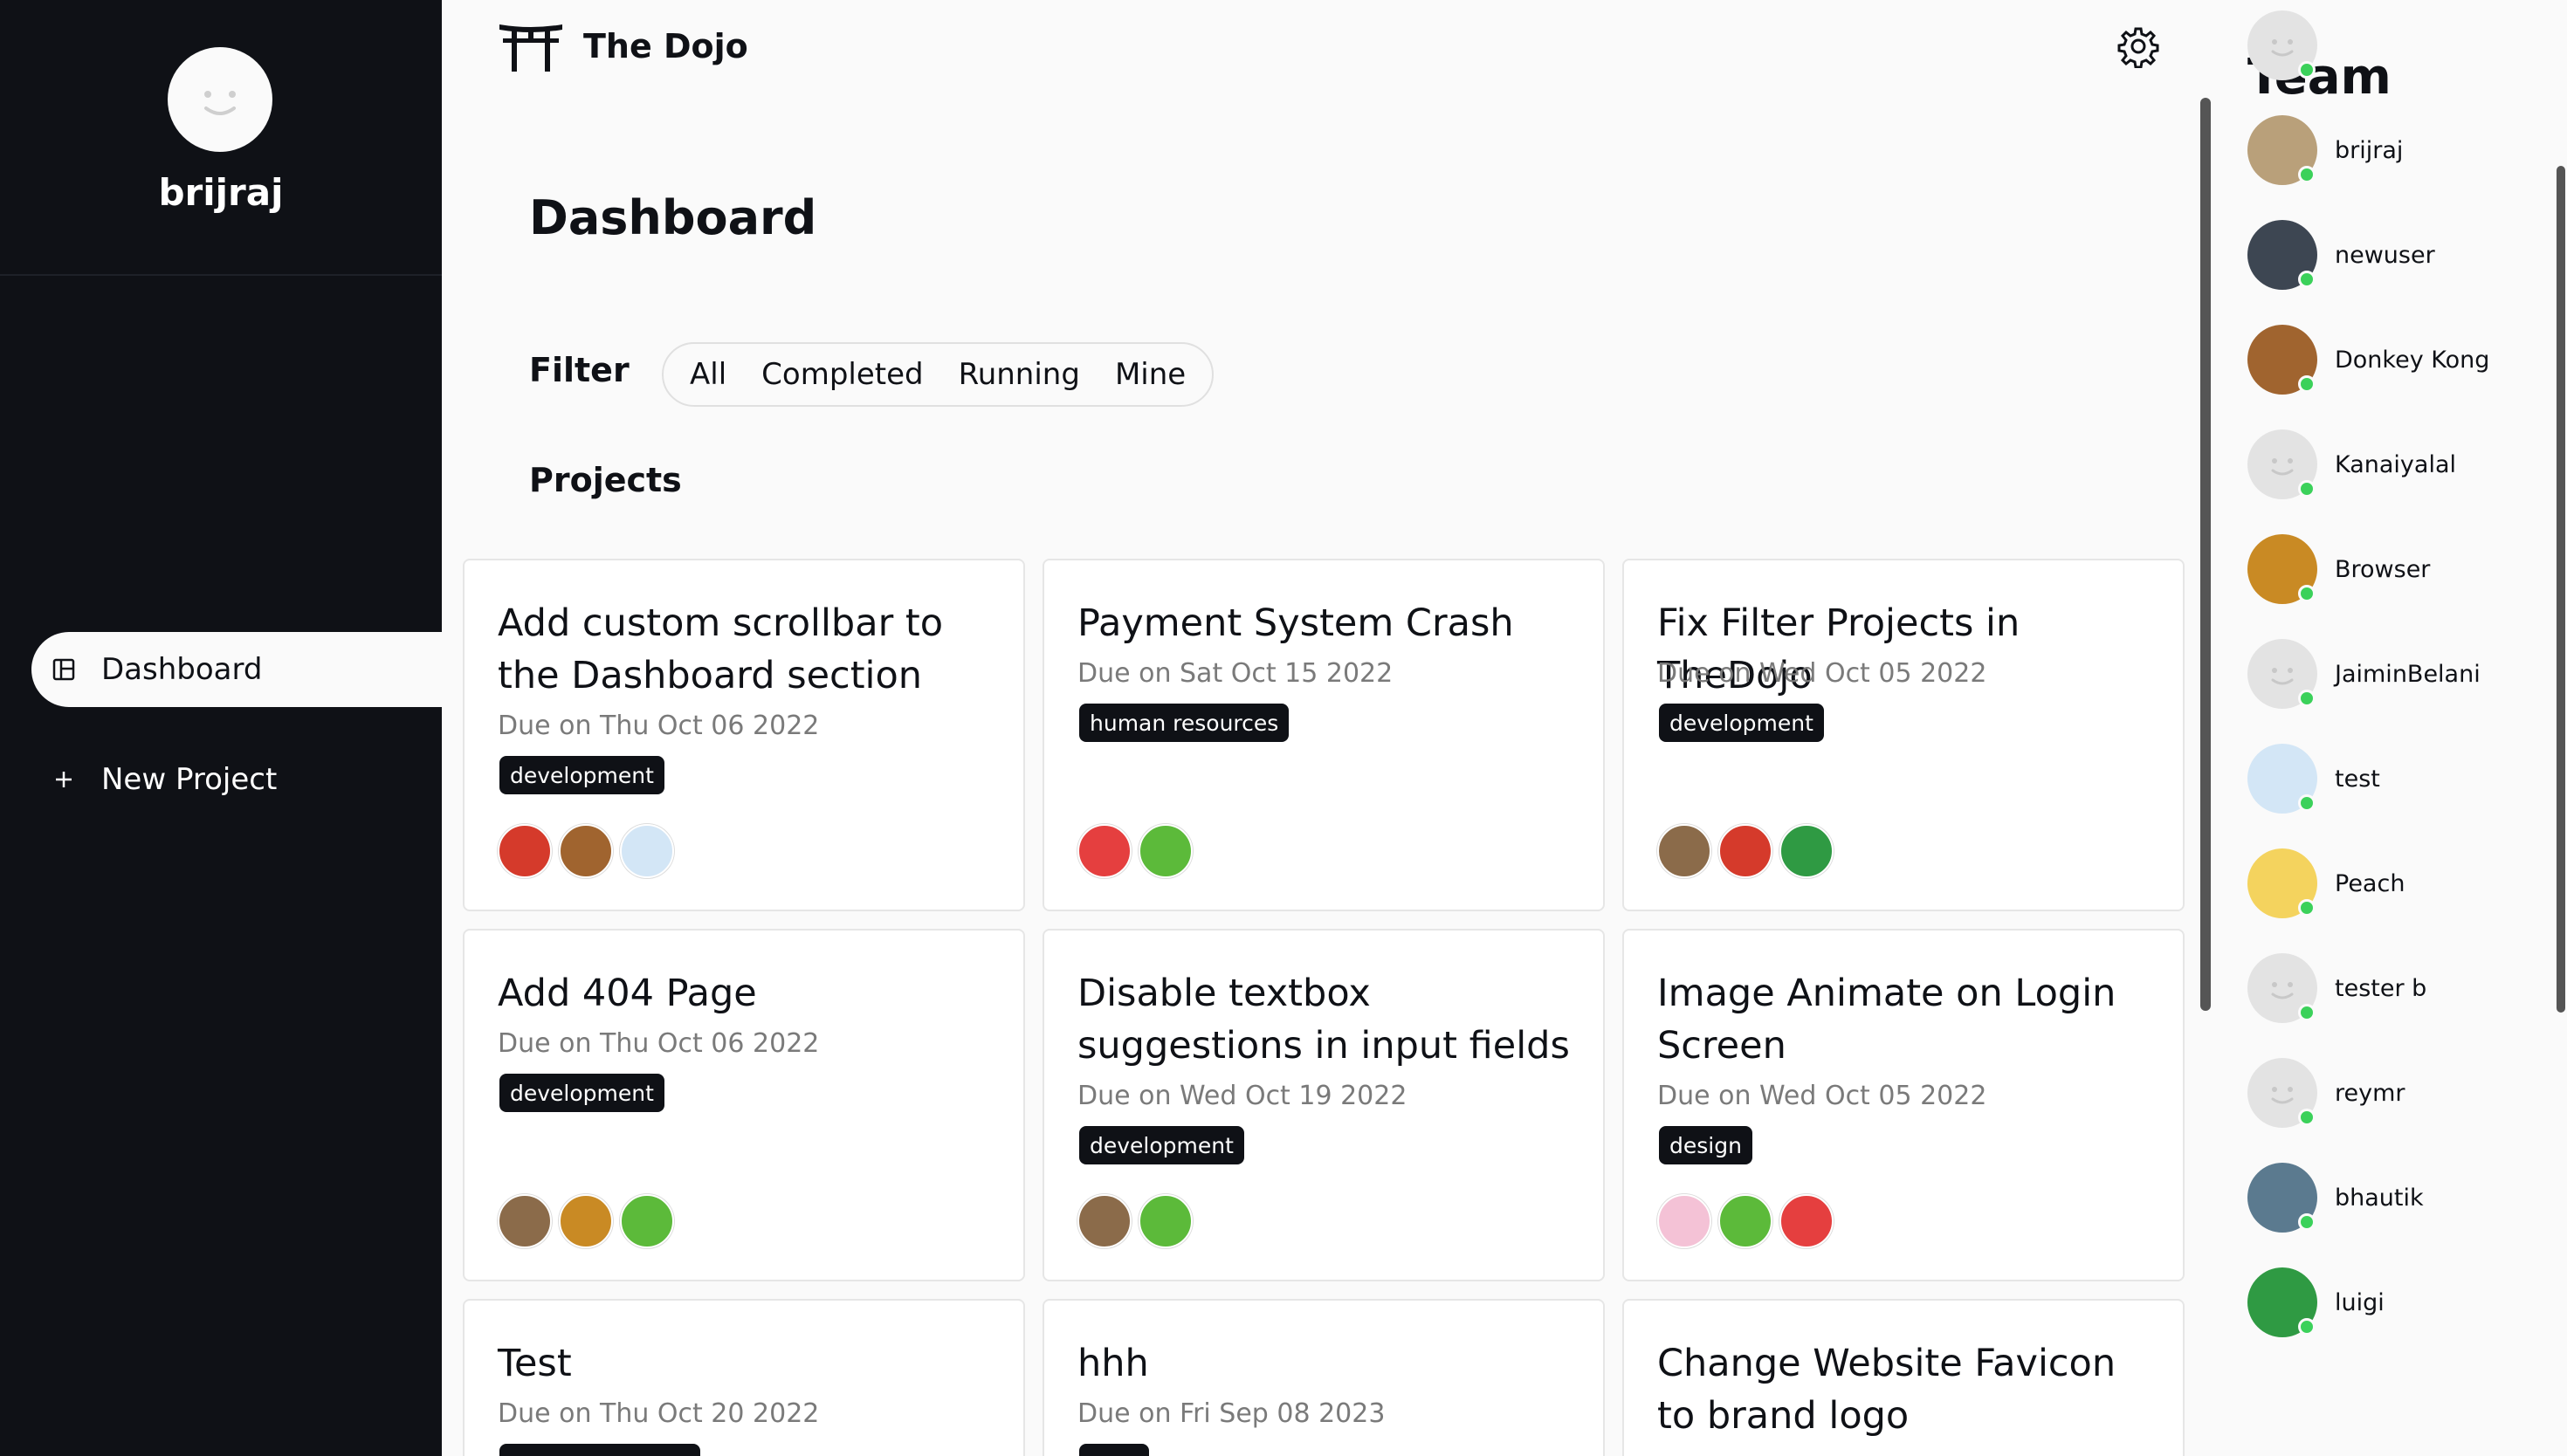 The height and width of the screenshot is (1456, 2567). Describe the element at coordinates (2561, 589) in the screenshot. I see `team-scrollbar` at that location.